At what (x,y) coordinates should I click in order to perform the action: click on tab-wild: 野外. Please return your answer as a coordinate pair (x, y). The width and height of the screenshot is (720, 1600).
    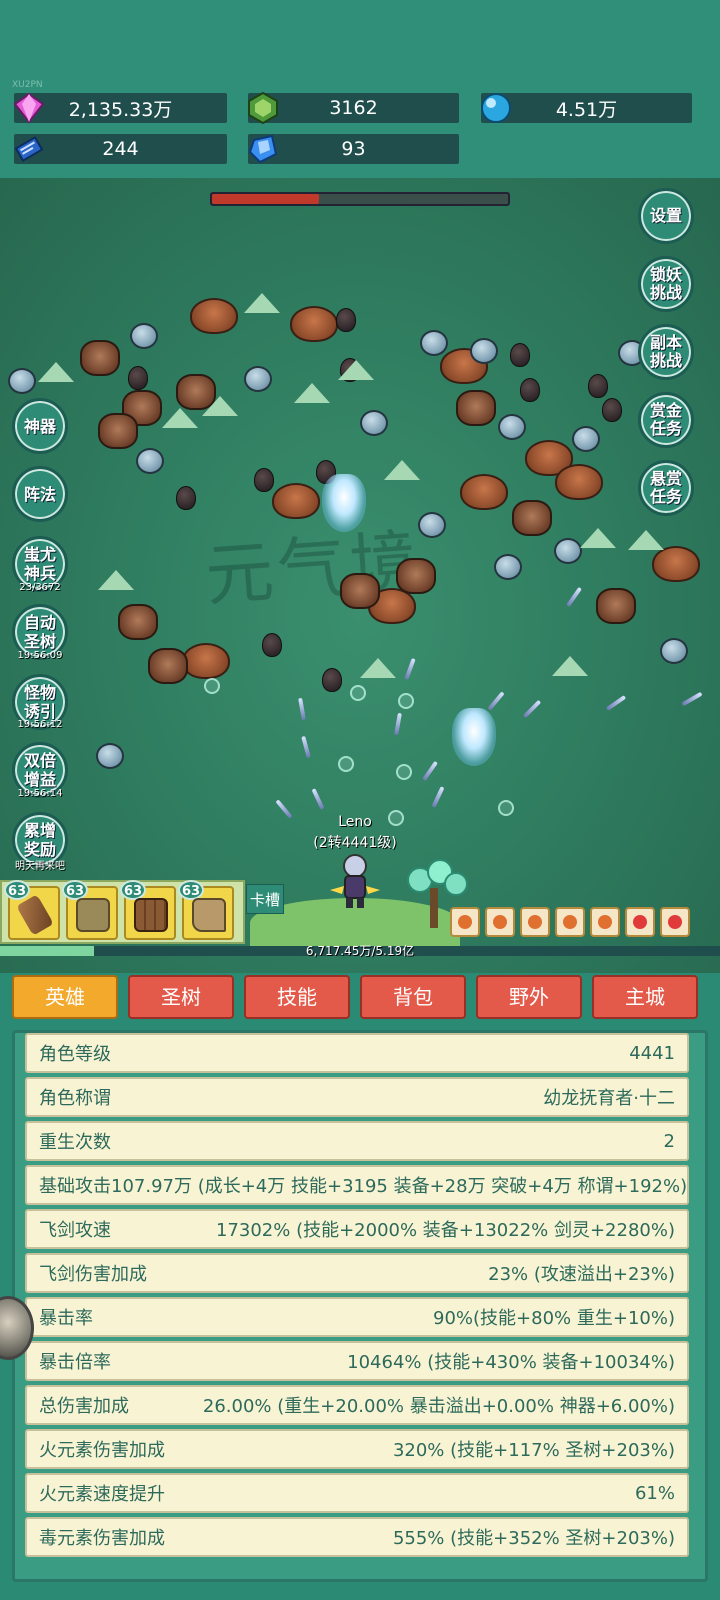
    Looking at the image, I should click on (529, 997).